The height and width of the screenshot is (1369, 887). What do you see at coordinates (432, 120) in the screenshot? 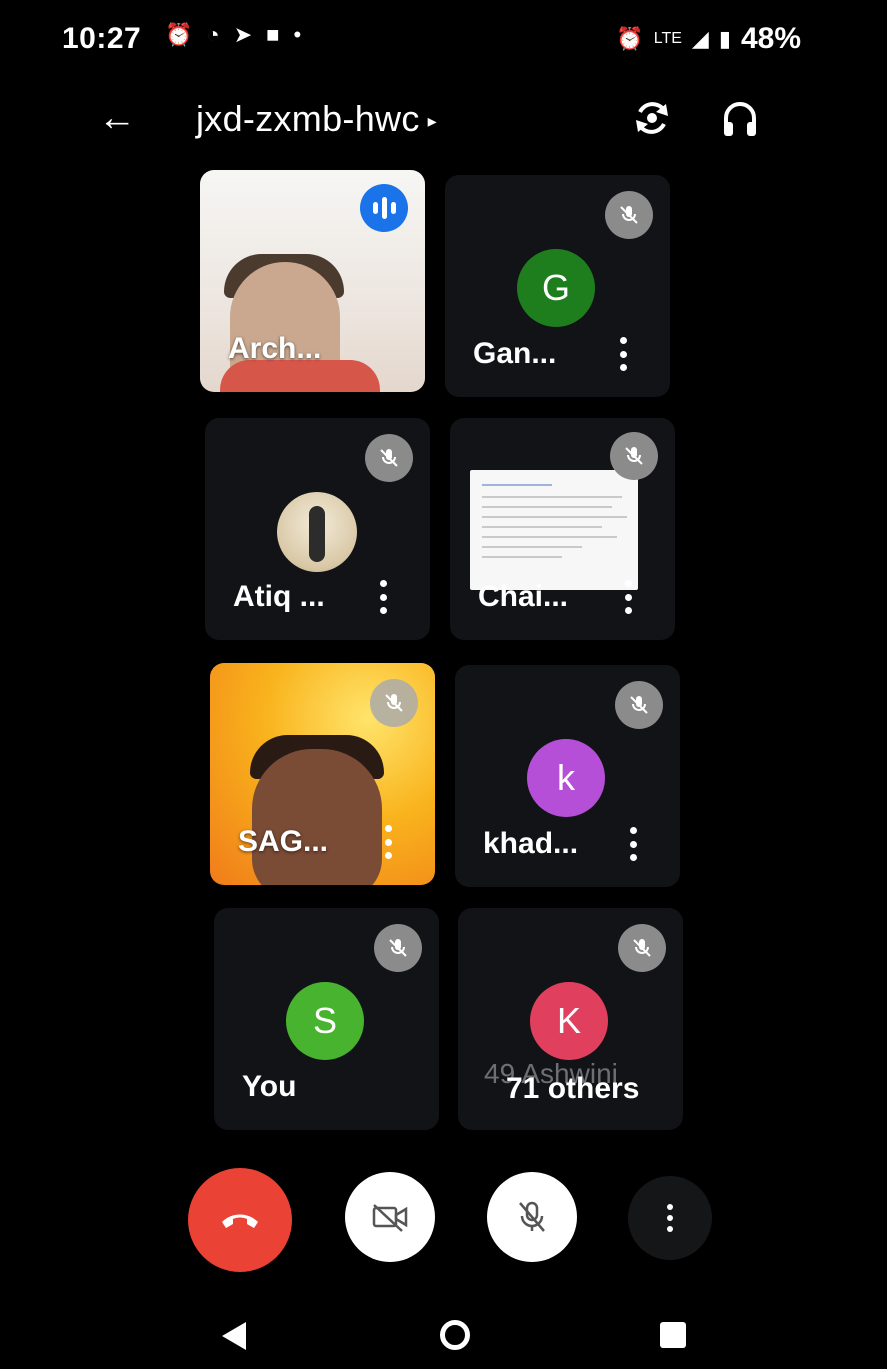
I see `chevron-right-icon: ▸` at bounding box center [432, 120].